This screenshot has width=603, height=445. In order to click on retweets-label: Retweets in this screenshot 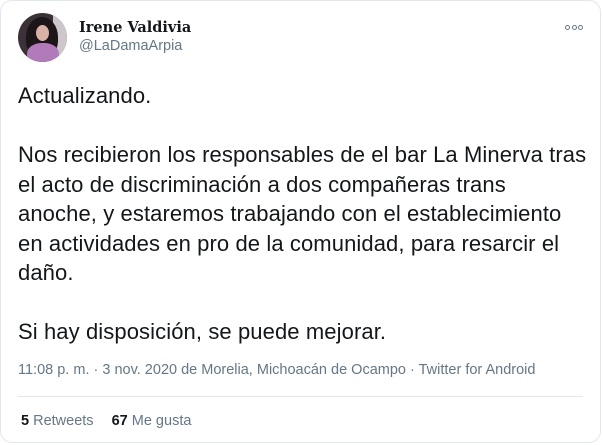, I will do `click(63, 421)`.